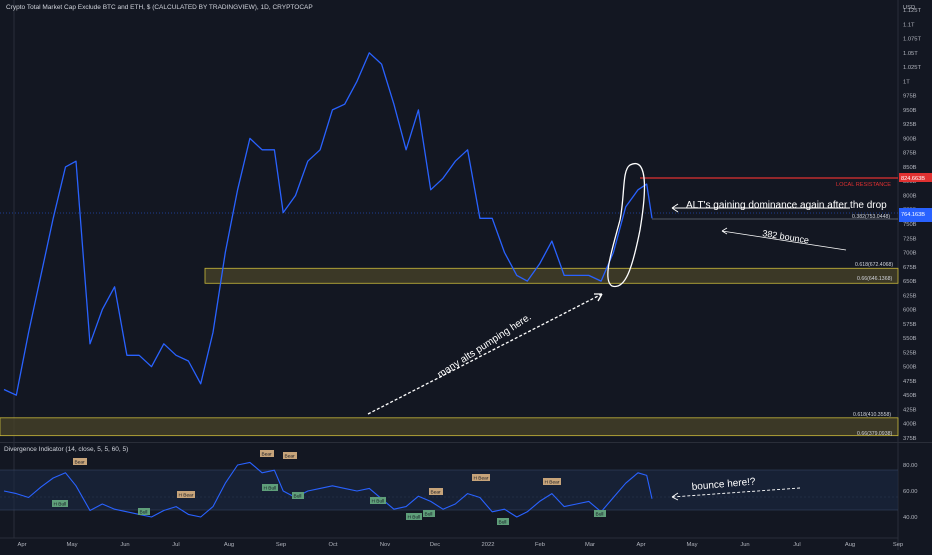  What do you see at coordinates (910, 396) in the screenshot?
I see `price-tick-label: 450B` at bounding box center [910, 396].